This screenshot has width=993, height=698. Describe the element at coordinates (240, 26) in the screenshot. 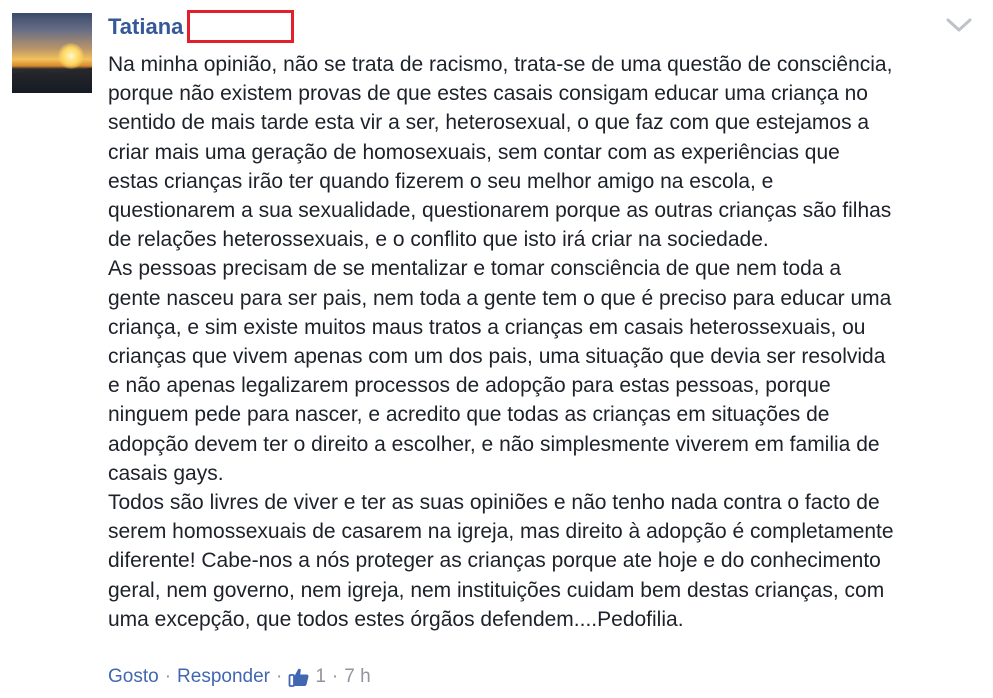

I see `redaction-box` at that location.